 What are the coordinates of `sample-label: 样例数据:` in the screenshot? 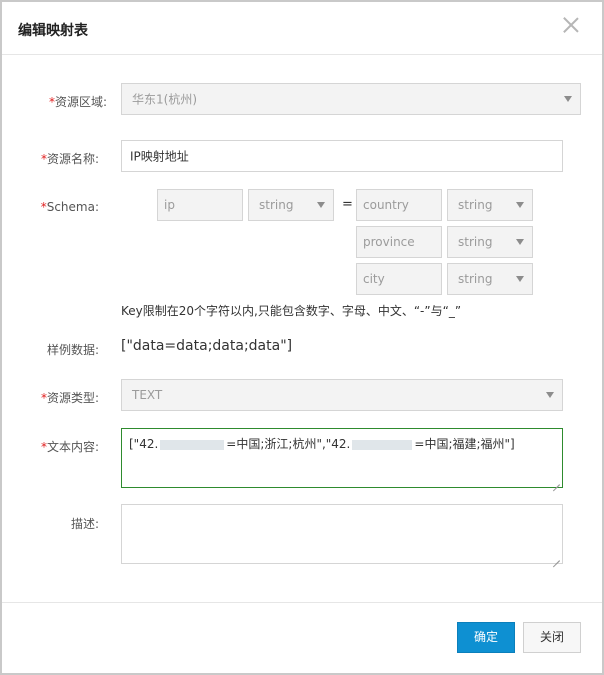 It's located at (49, 349).